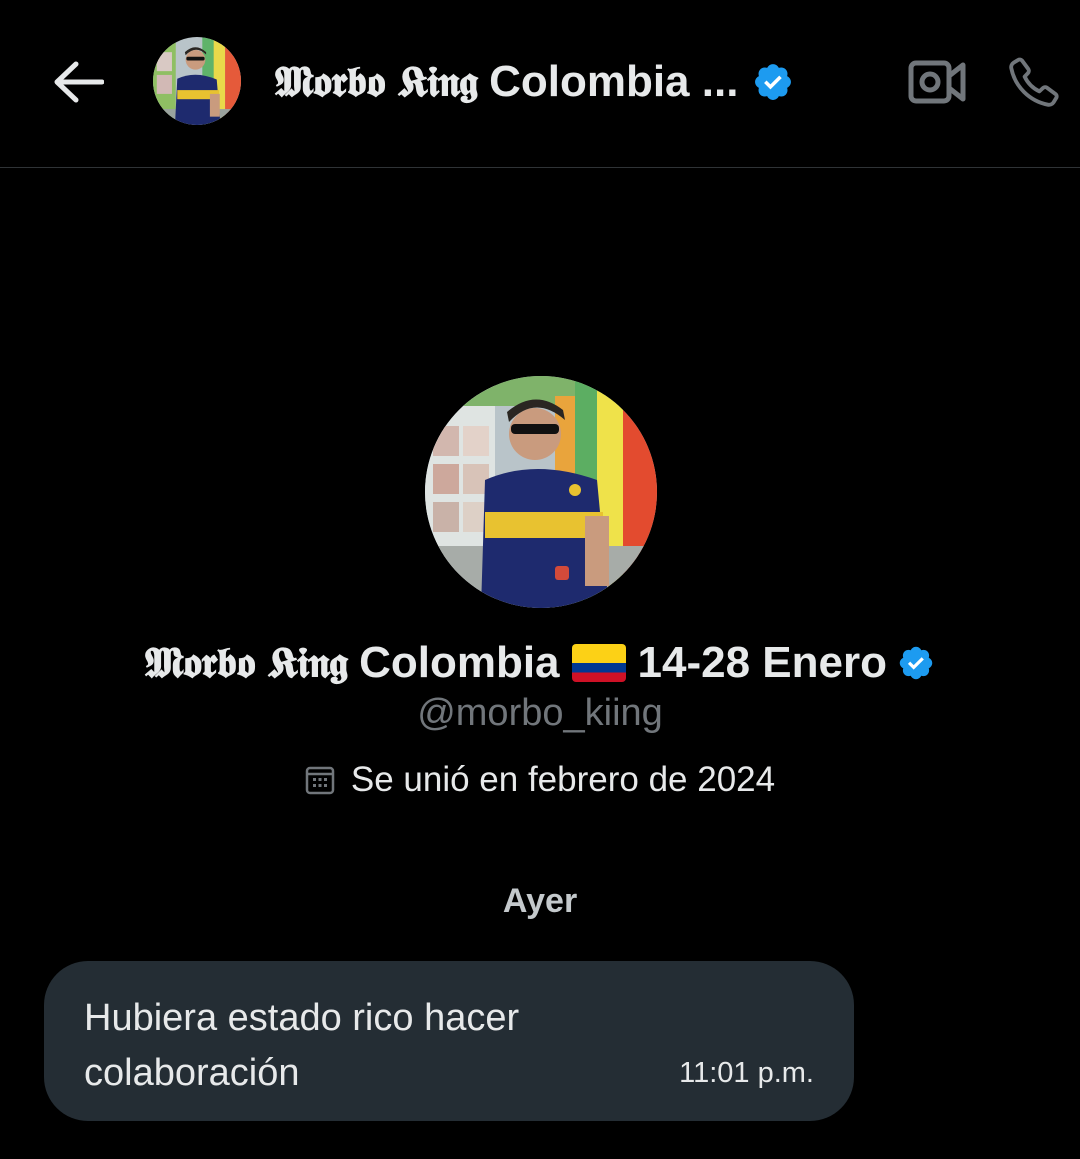 Image resolution: width=1080 pixels, height=1159 pixels. Describe the element at coordinates (598, 663) in the screenshot. I see `colombia-flag-icon` at that location.